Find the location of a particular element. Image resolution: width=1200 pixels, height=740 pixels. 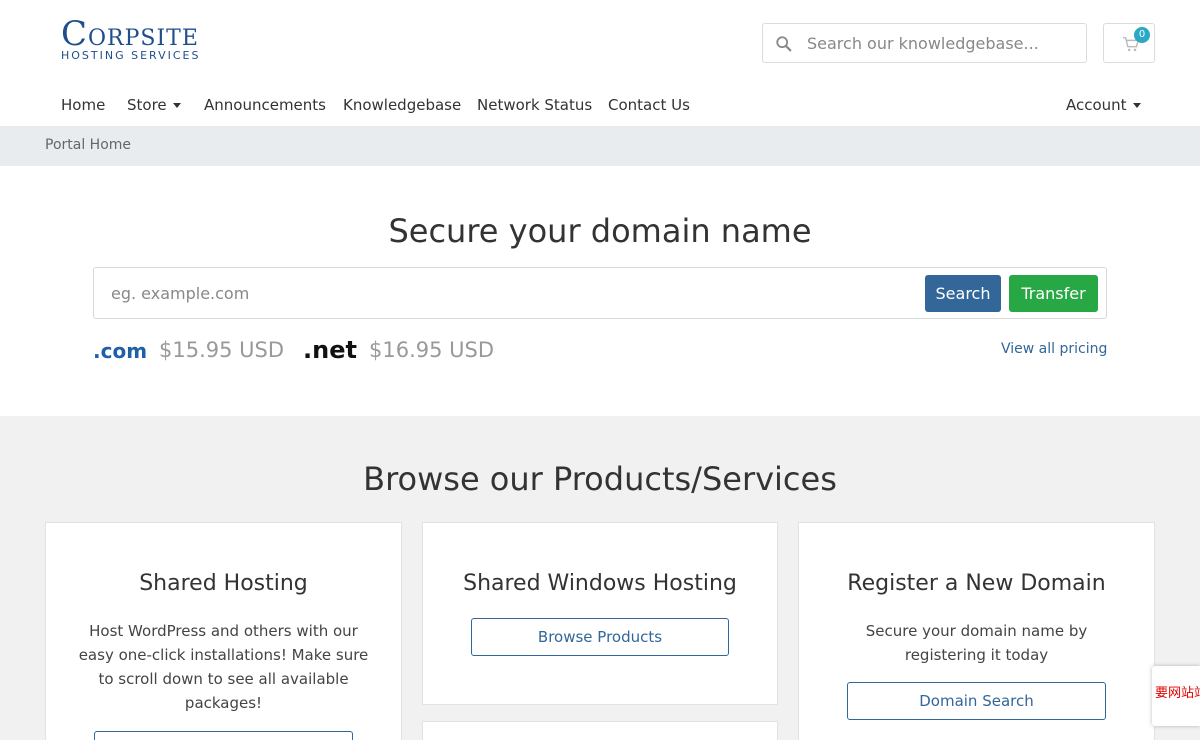

nav-announcements: Announcements is located at coordinates (265, 105).